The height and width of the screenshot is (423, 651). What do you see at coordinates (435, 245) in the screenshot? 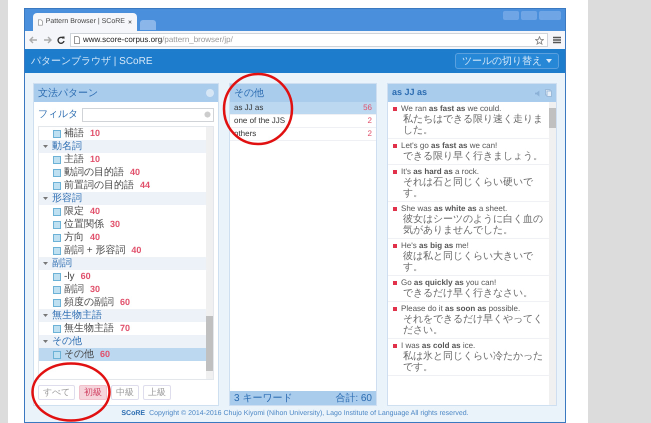
I see `example-sentence: He's as big as me!` at bounding box center [435, 245].